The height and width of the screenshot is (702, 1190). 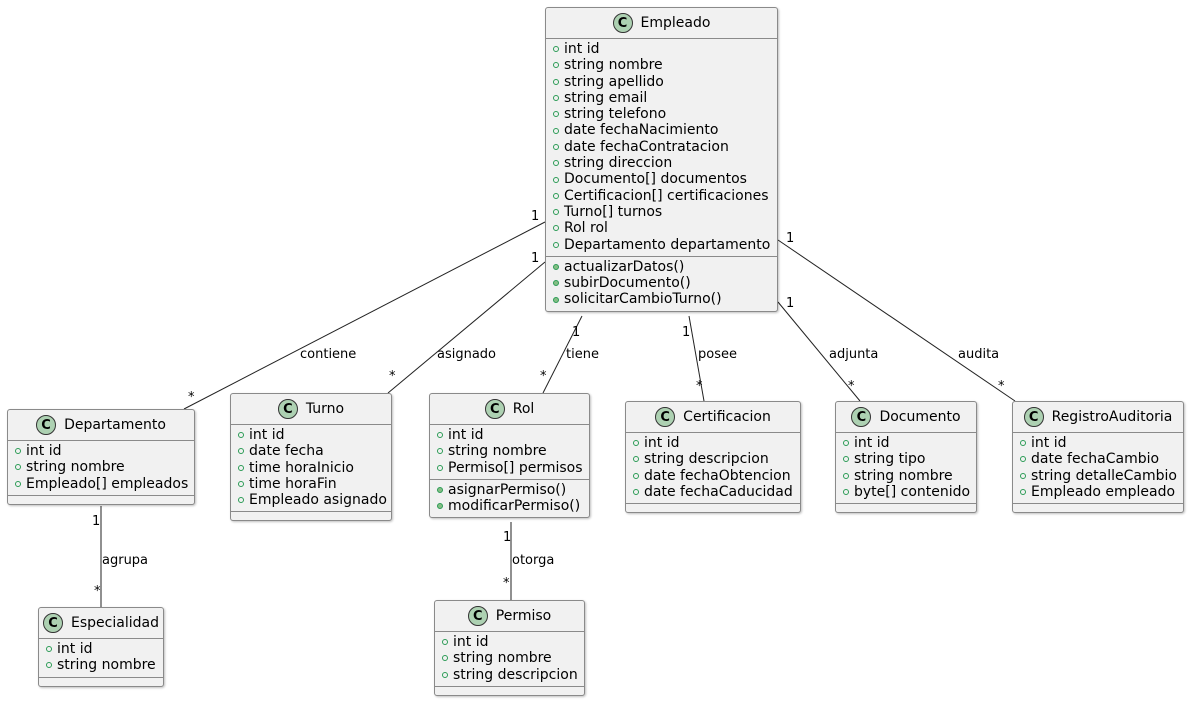 What do you see at coordinates (713, 417) in the screenshot?
I see `class-header: C Certificacion` at bounding box center [713, 417].